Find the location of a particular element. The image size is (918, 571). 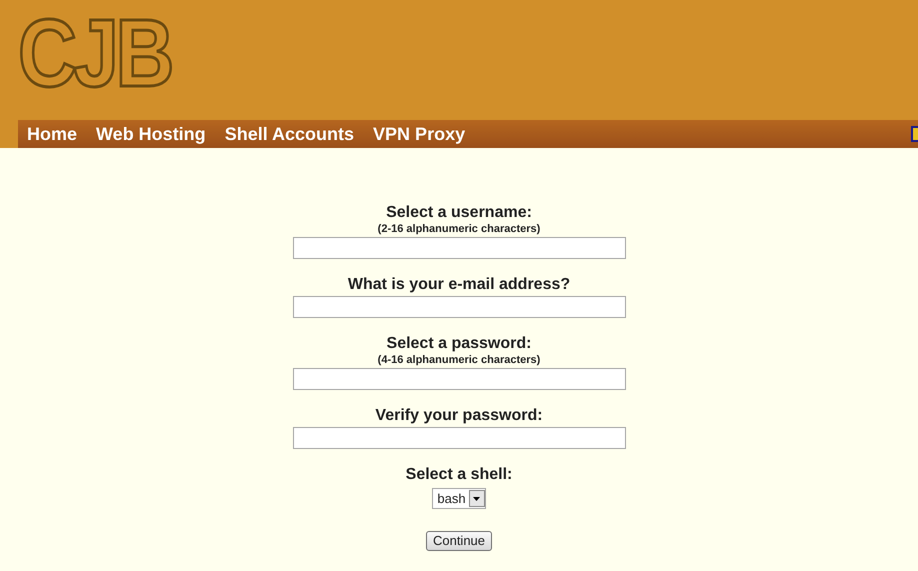

nav-link: Shell Accounts is located at coordinates (289, 134).